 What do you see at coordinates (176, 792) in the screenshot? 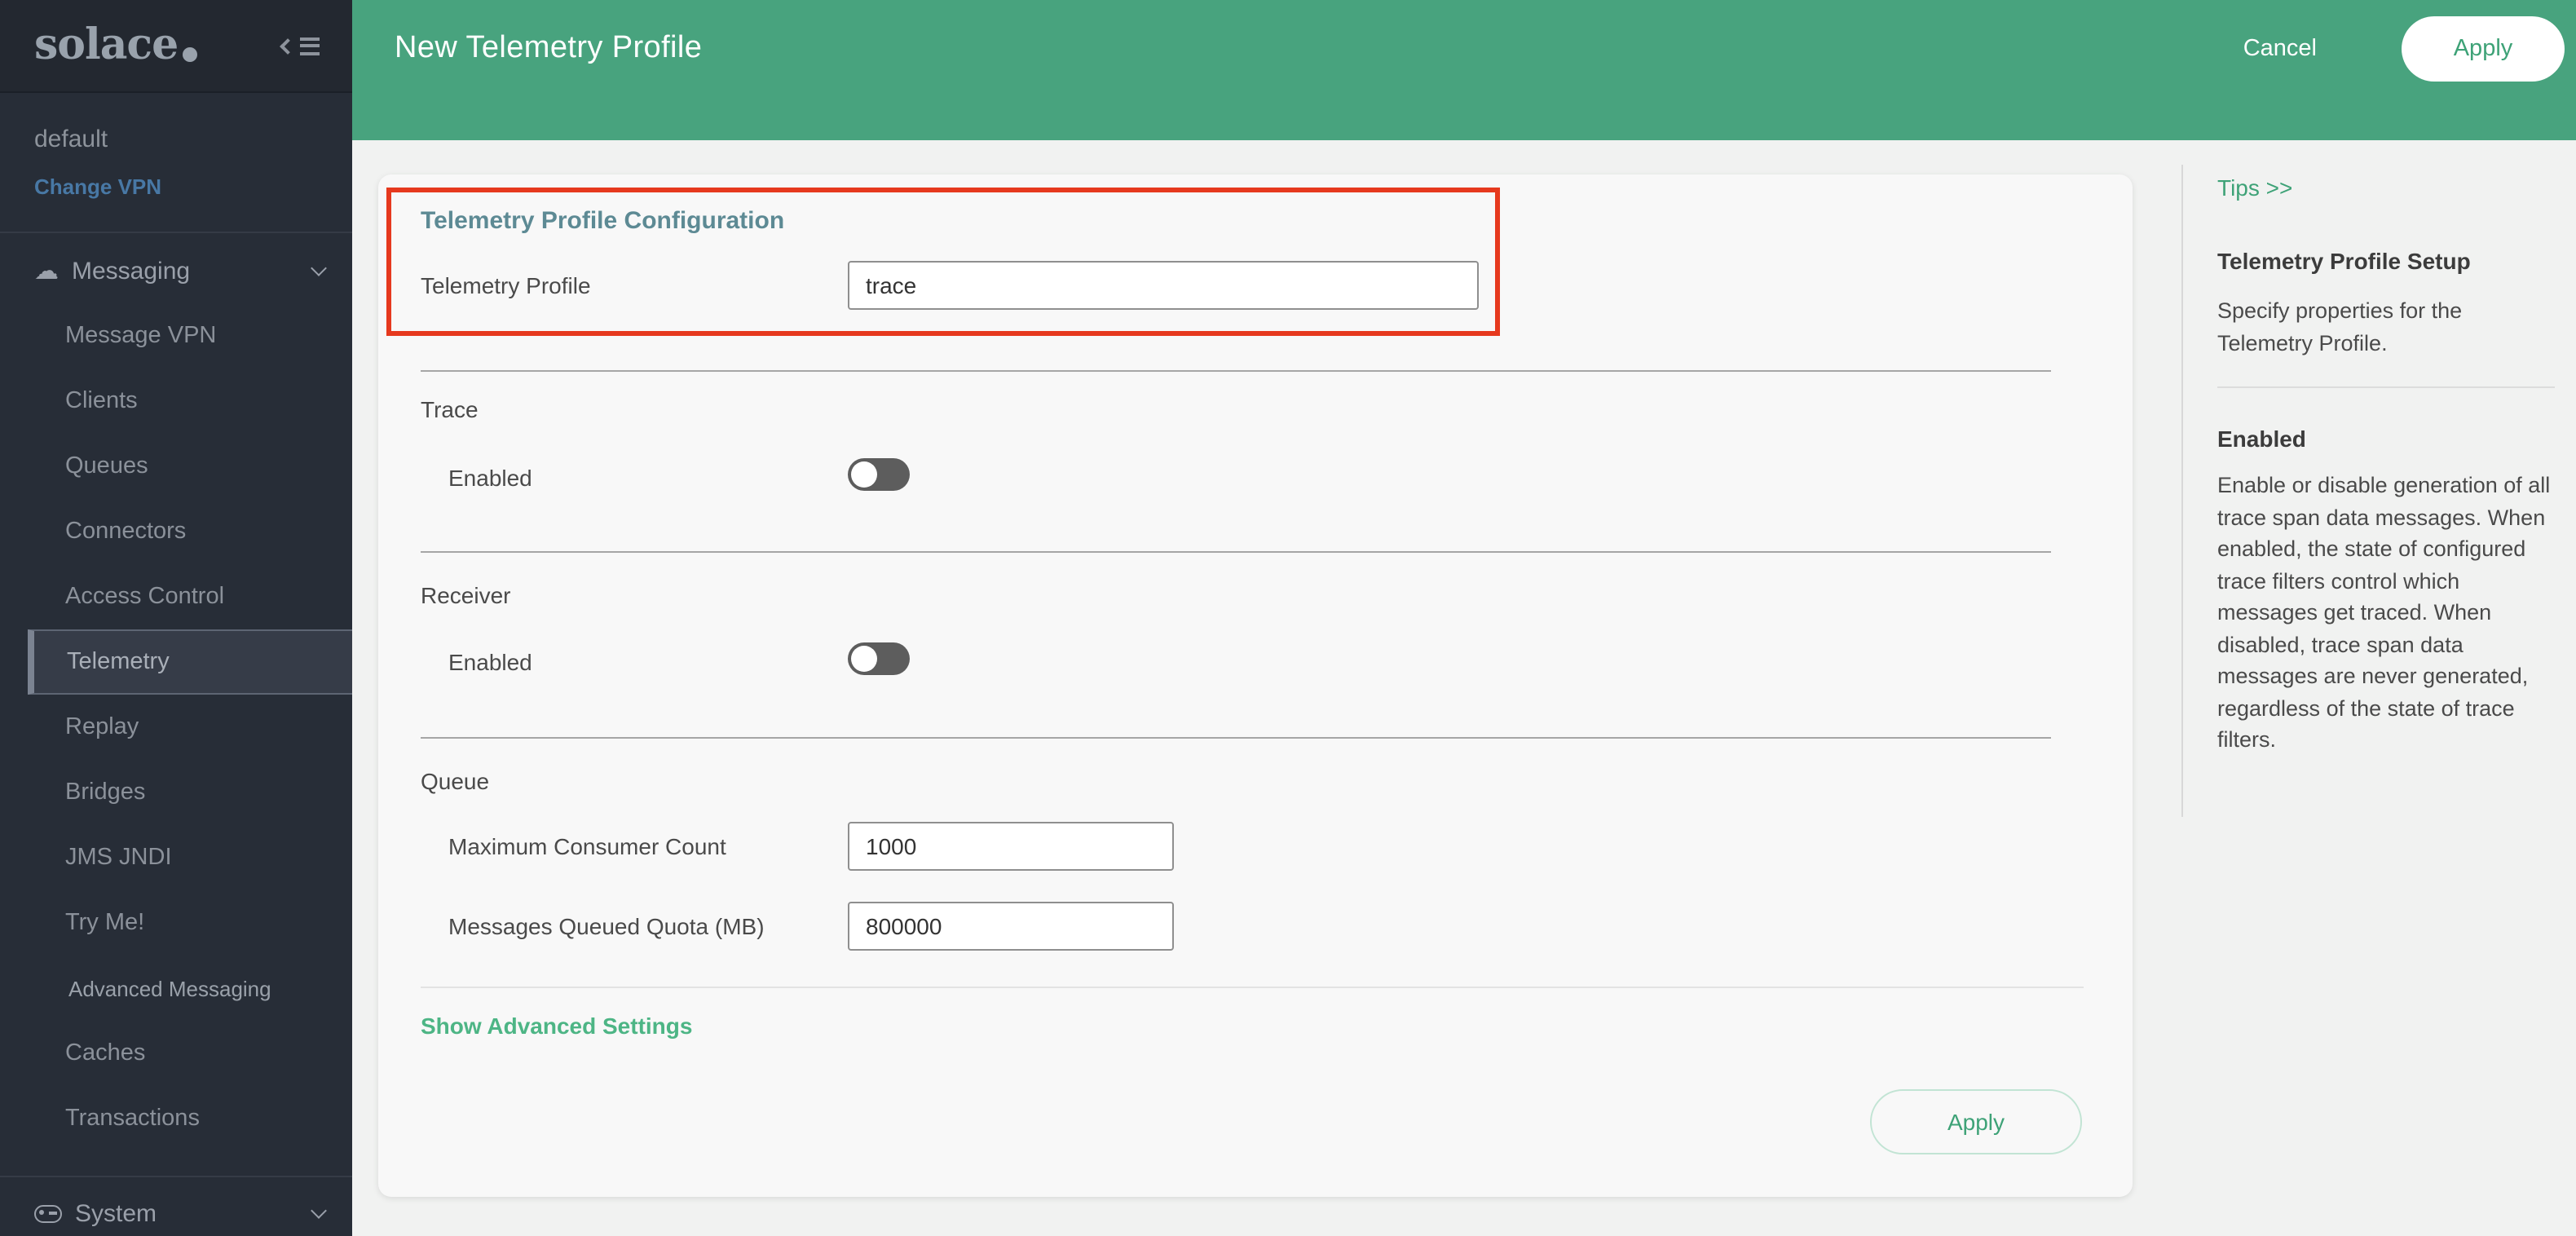
I see `sidebar-item: Bridges` at bounding box center [176, 792].